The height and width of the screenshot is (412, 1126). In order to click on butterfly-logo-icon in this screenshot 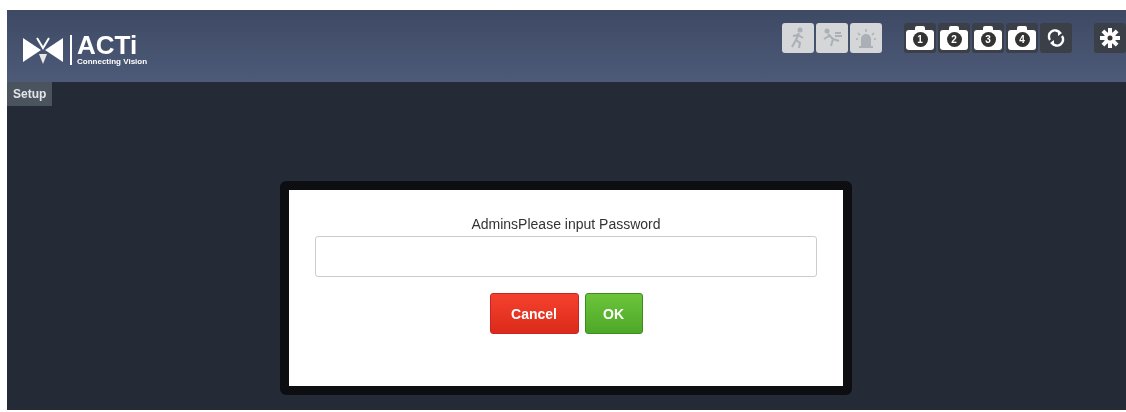, I will do `click(43, 50)`.